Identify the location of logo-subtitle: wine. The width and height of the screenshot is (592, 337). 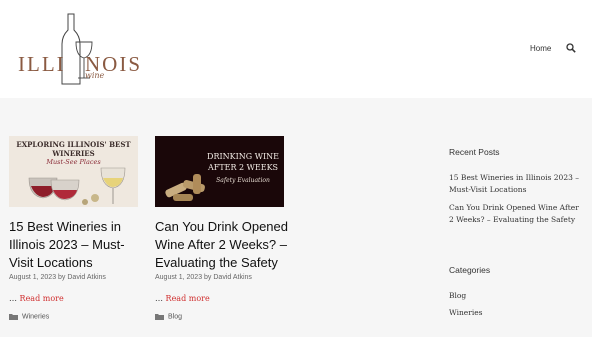
(95, 75).